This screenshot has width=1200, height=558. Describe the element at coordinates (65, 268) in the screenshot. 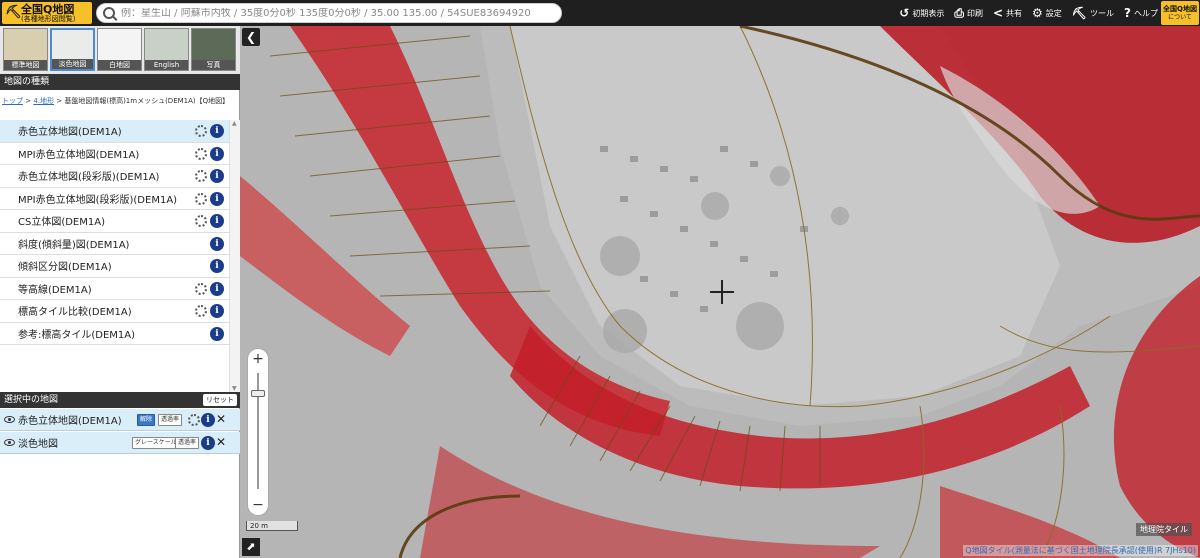

I see `map-list-item-label: 傾斜区分図(DEM1A)` at that location.